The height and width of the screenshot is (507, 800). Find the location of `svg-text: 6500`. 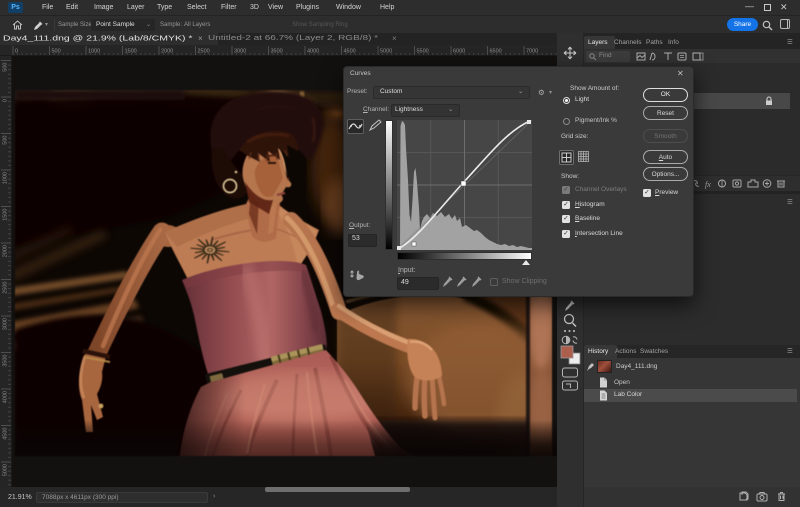

svg-text: 6500 is located at coordinates (496, 52).